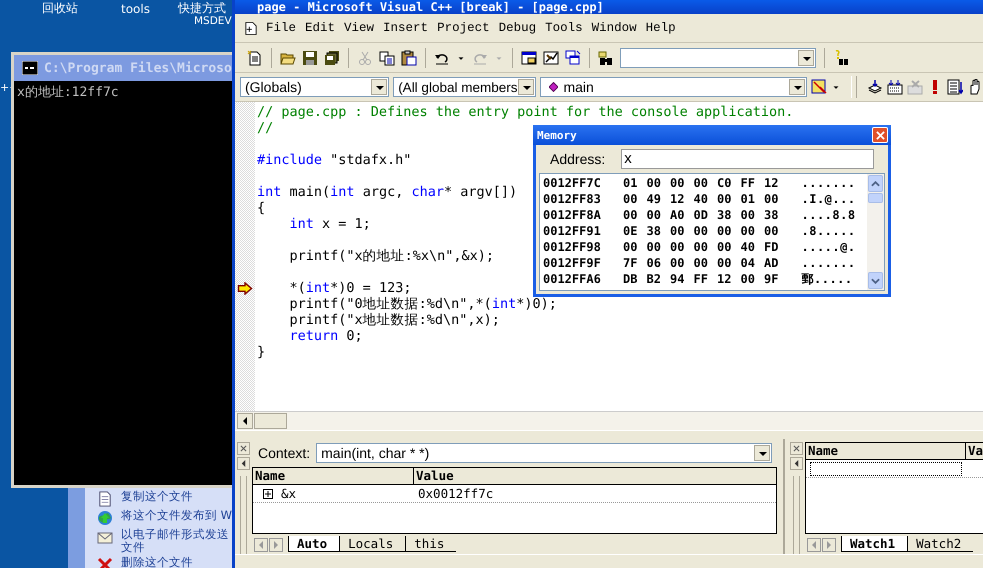 Image resolution: width=983 pixels, height=568 pixels. What do you see at coordinates (265, 128) in the screenshot?
I see `code-line: //` at bounding box center [265, 128].